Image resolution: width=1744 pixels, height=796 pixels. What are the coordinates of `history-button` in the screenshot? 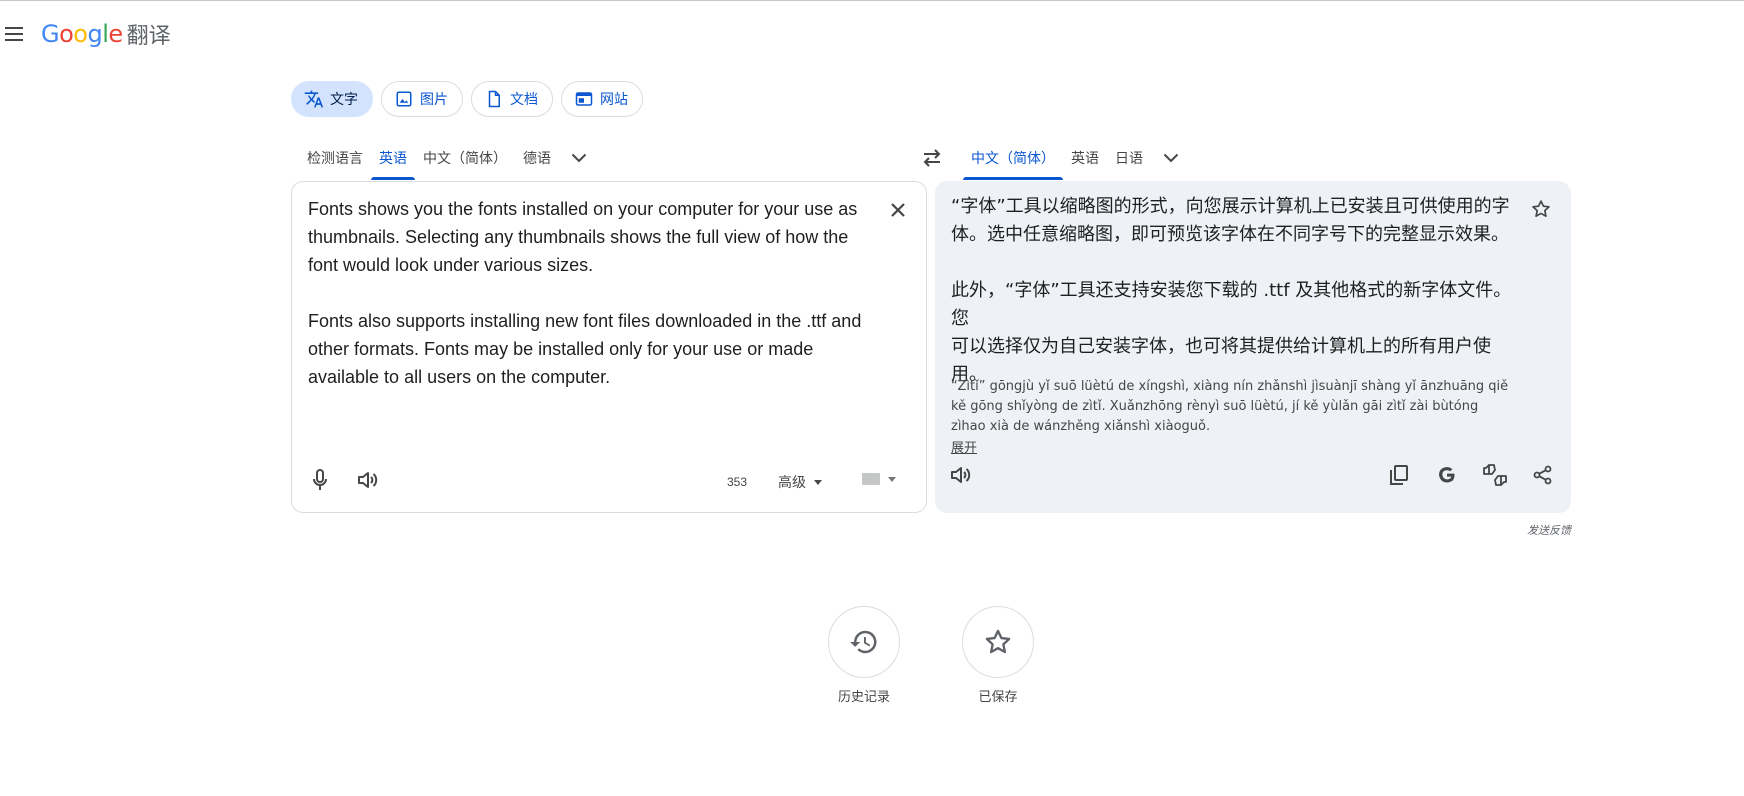 It's located at (864, 642).